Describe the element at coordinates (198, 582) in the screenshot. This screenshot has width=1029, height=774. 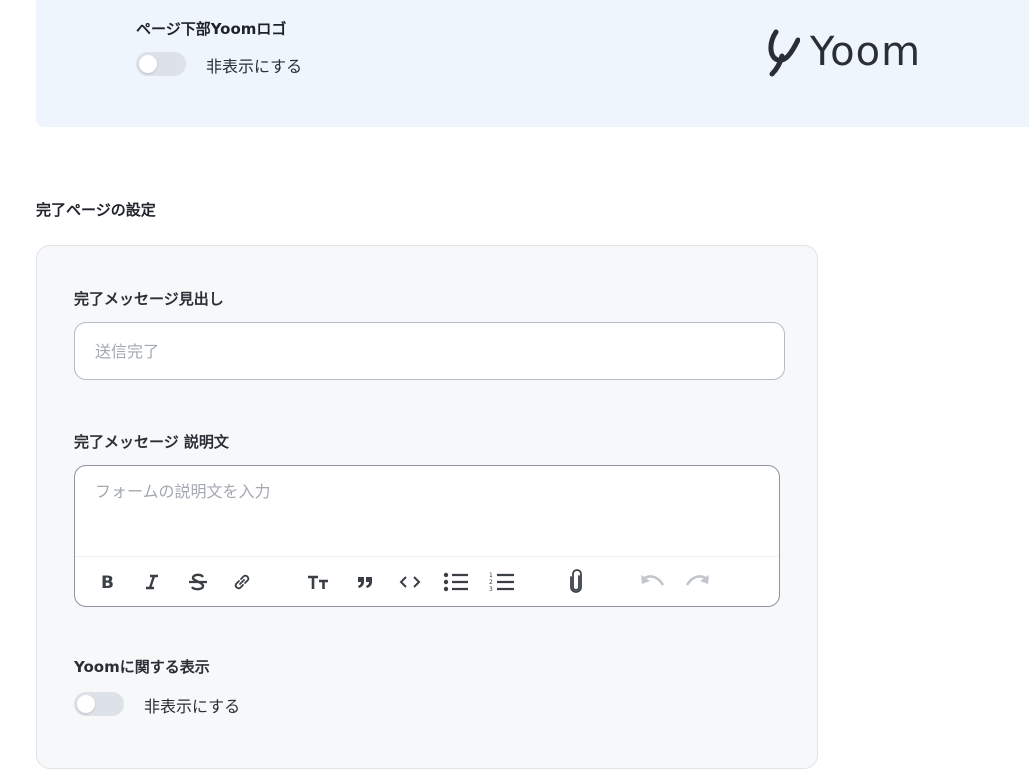
I see `strikethrough-icon` at that location.